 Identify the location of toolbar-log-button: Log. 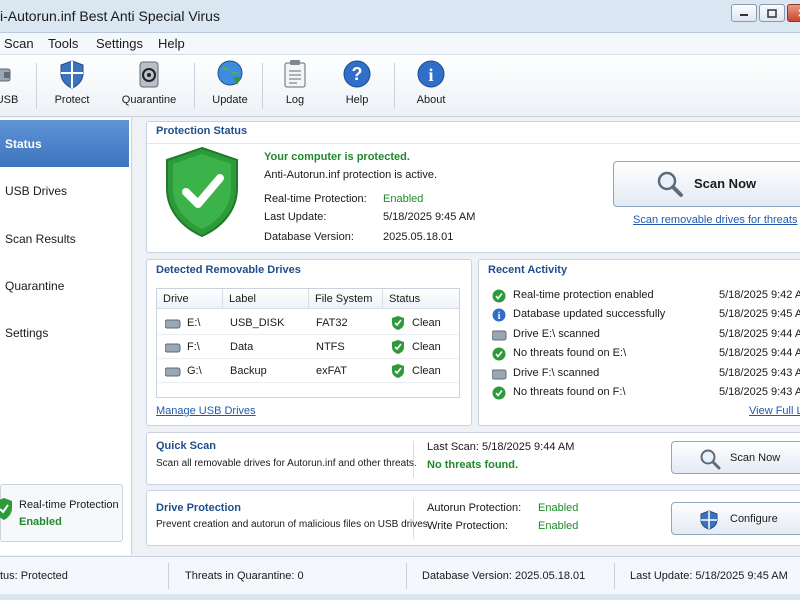
(295, 87).